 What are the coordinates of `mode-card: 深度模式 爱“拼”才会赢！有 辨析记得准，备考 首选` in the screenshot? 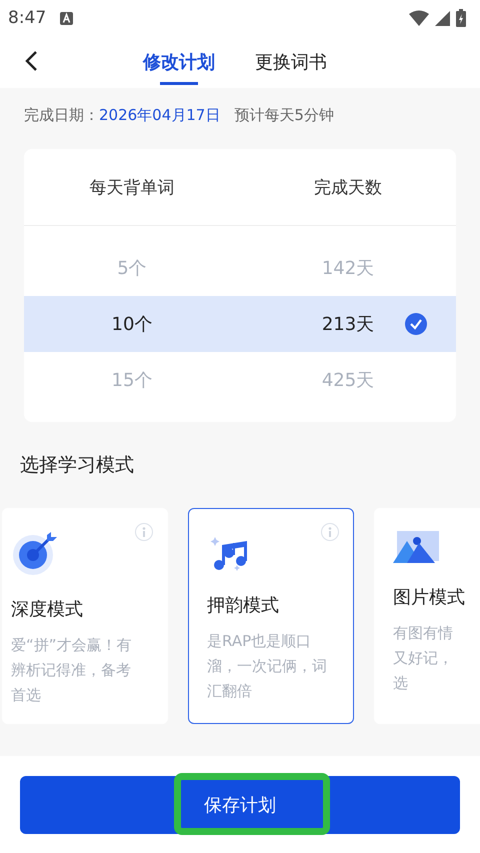 It's located at (85, 616).